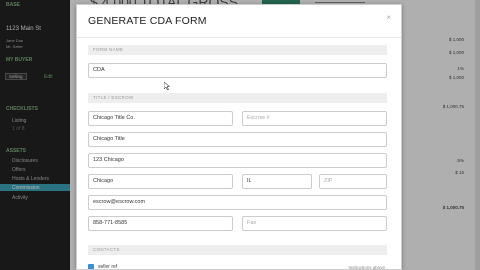  What do you see at coordinates (160, 181) in the screenshot?
I see `city-input: Chicago` at bounding box center [160, 181].